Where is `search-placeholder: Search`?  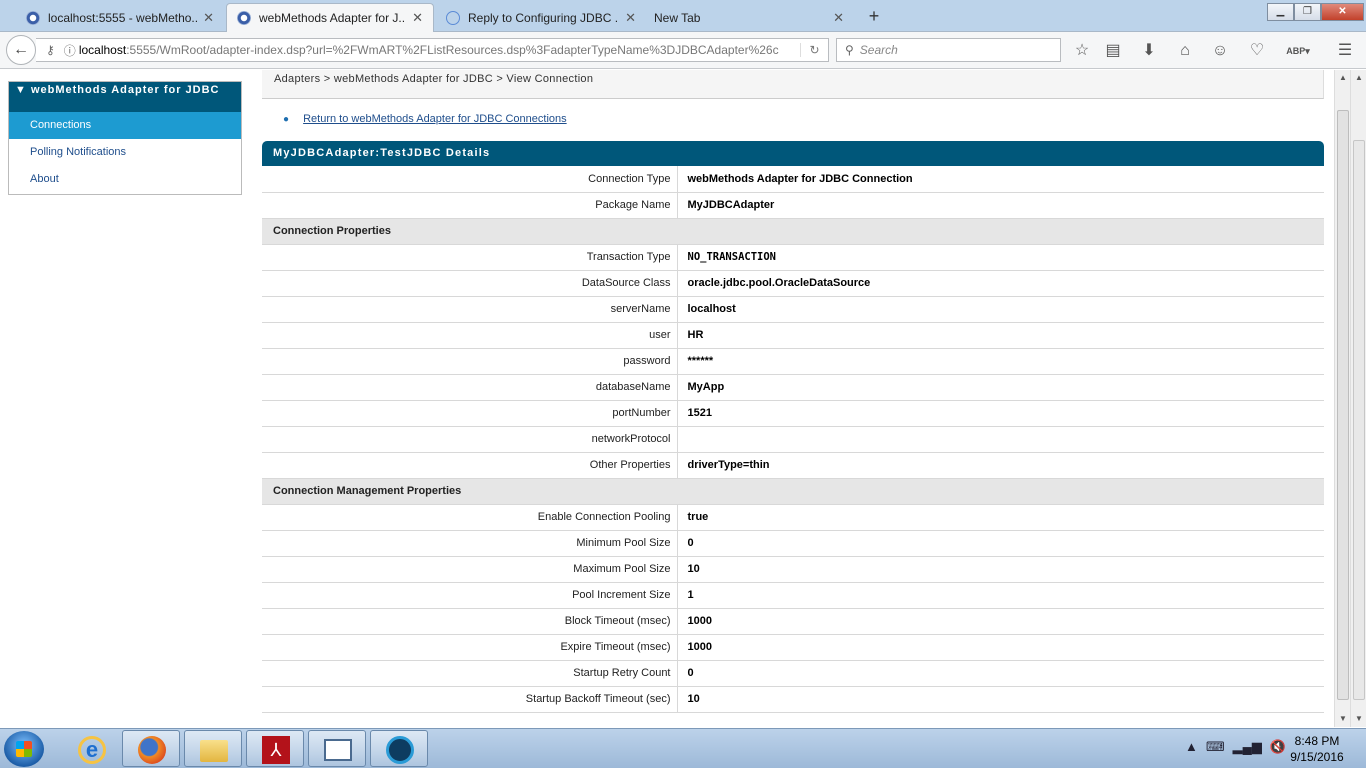
search-placeholder: Search is located at coordinates (878, 50).